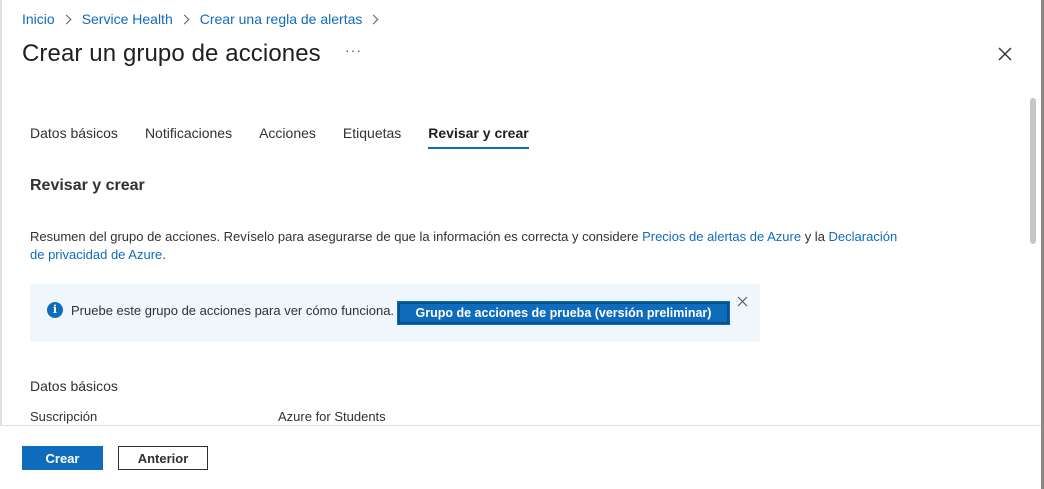 This screenshot has height=489, width=1044. Describe the element at coordinates (171, 53) in the screenshot. I see `page-title: Crear un grupo de acciones` at that location.